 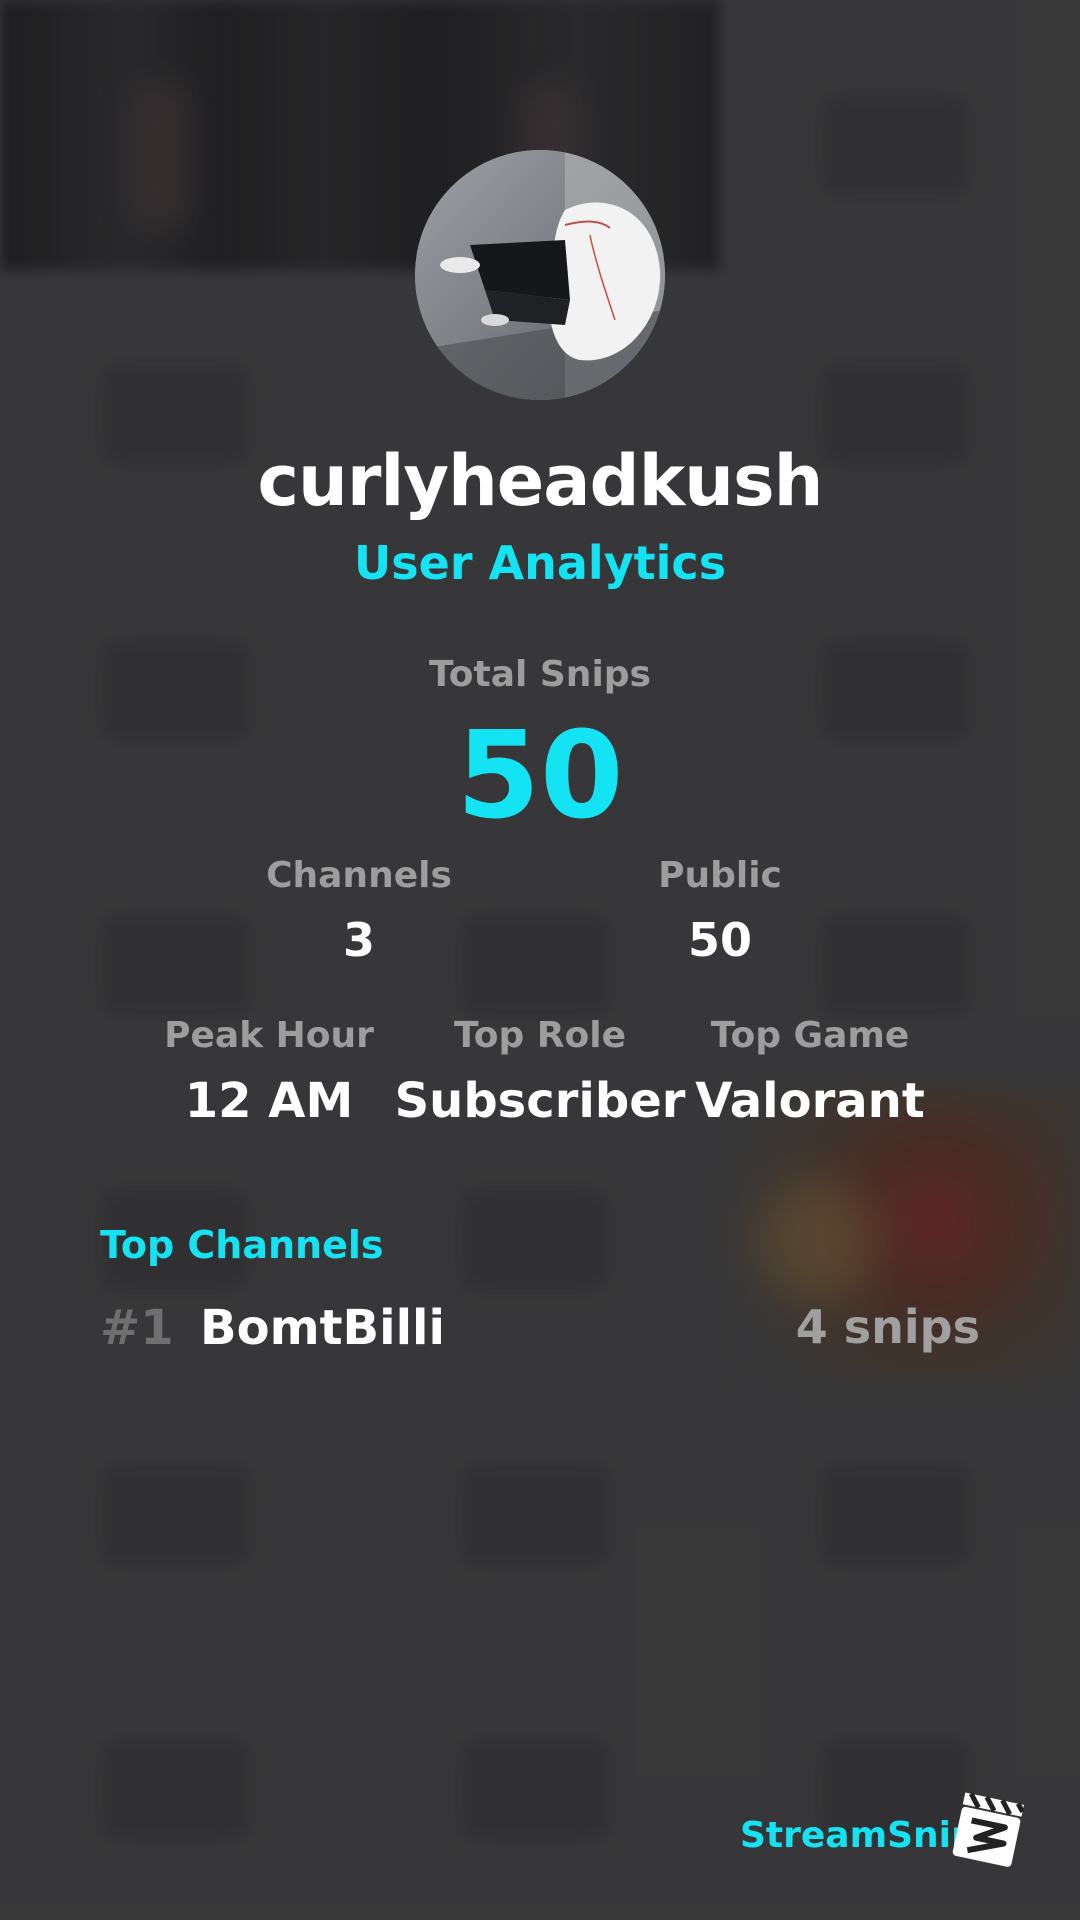 I want to click on total-snips-label: Total Snips, so click(x=540, y=674).